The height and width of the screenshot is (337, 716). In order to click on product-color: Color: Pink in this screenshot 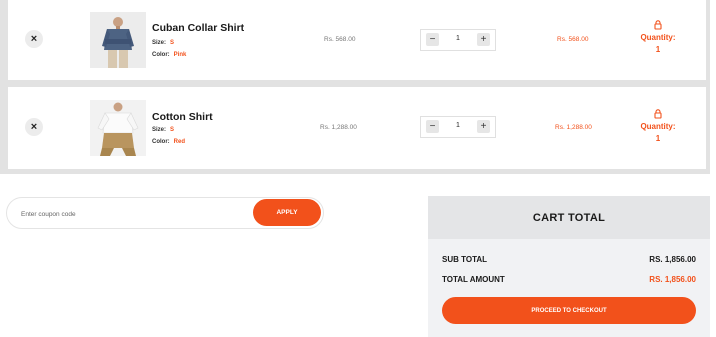, I will do `click(169, 55)`.